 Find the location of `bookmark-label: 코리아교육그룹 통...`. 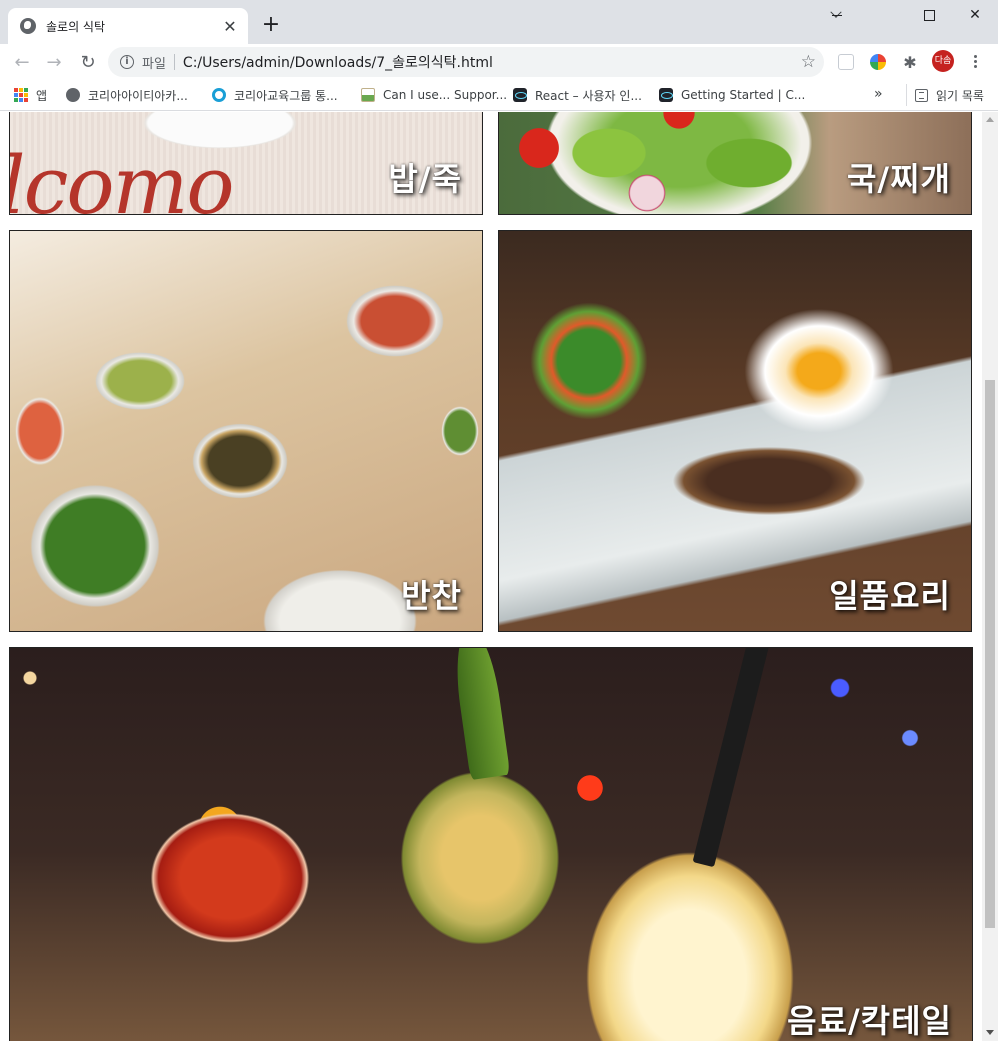

bookmark-label: 코리아교육그룹 통... is located at coordinates (286, 95).